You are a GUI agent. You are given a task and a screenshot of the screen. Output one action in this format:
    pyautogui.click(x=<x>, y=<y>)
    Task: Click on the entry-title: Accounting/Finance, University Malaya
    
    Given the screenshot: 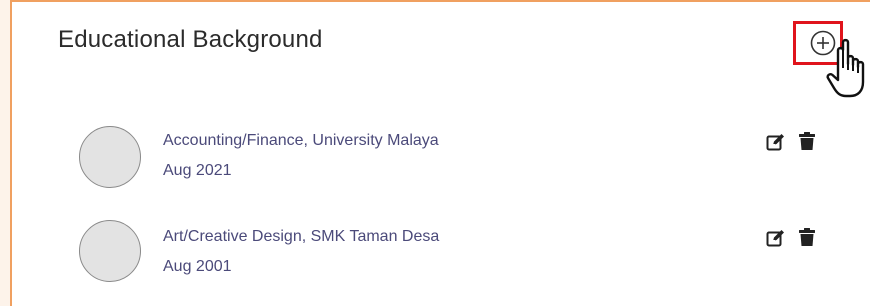 What is the action you would take?
    pyautogui.click(x=301, y=140)
    